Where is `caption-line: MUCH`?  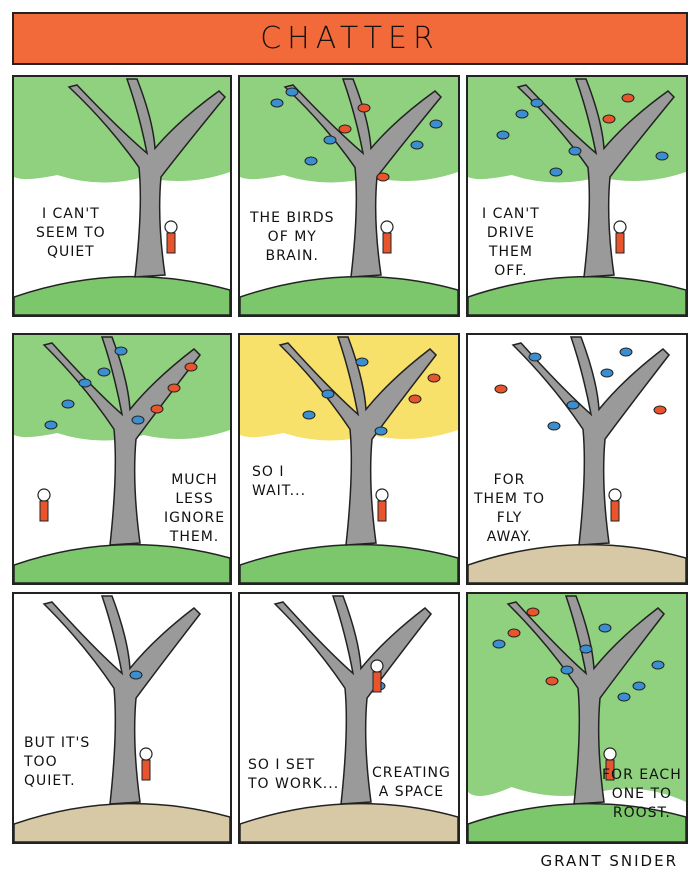 caption-line: MUCH is located at coordinates (194, 480).